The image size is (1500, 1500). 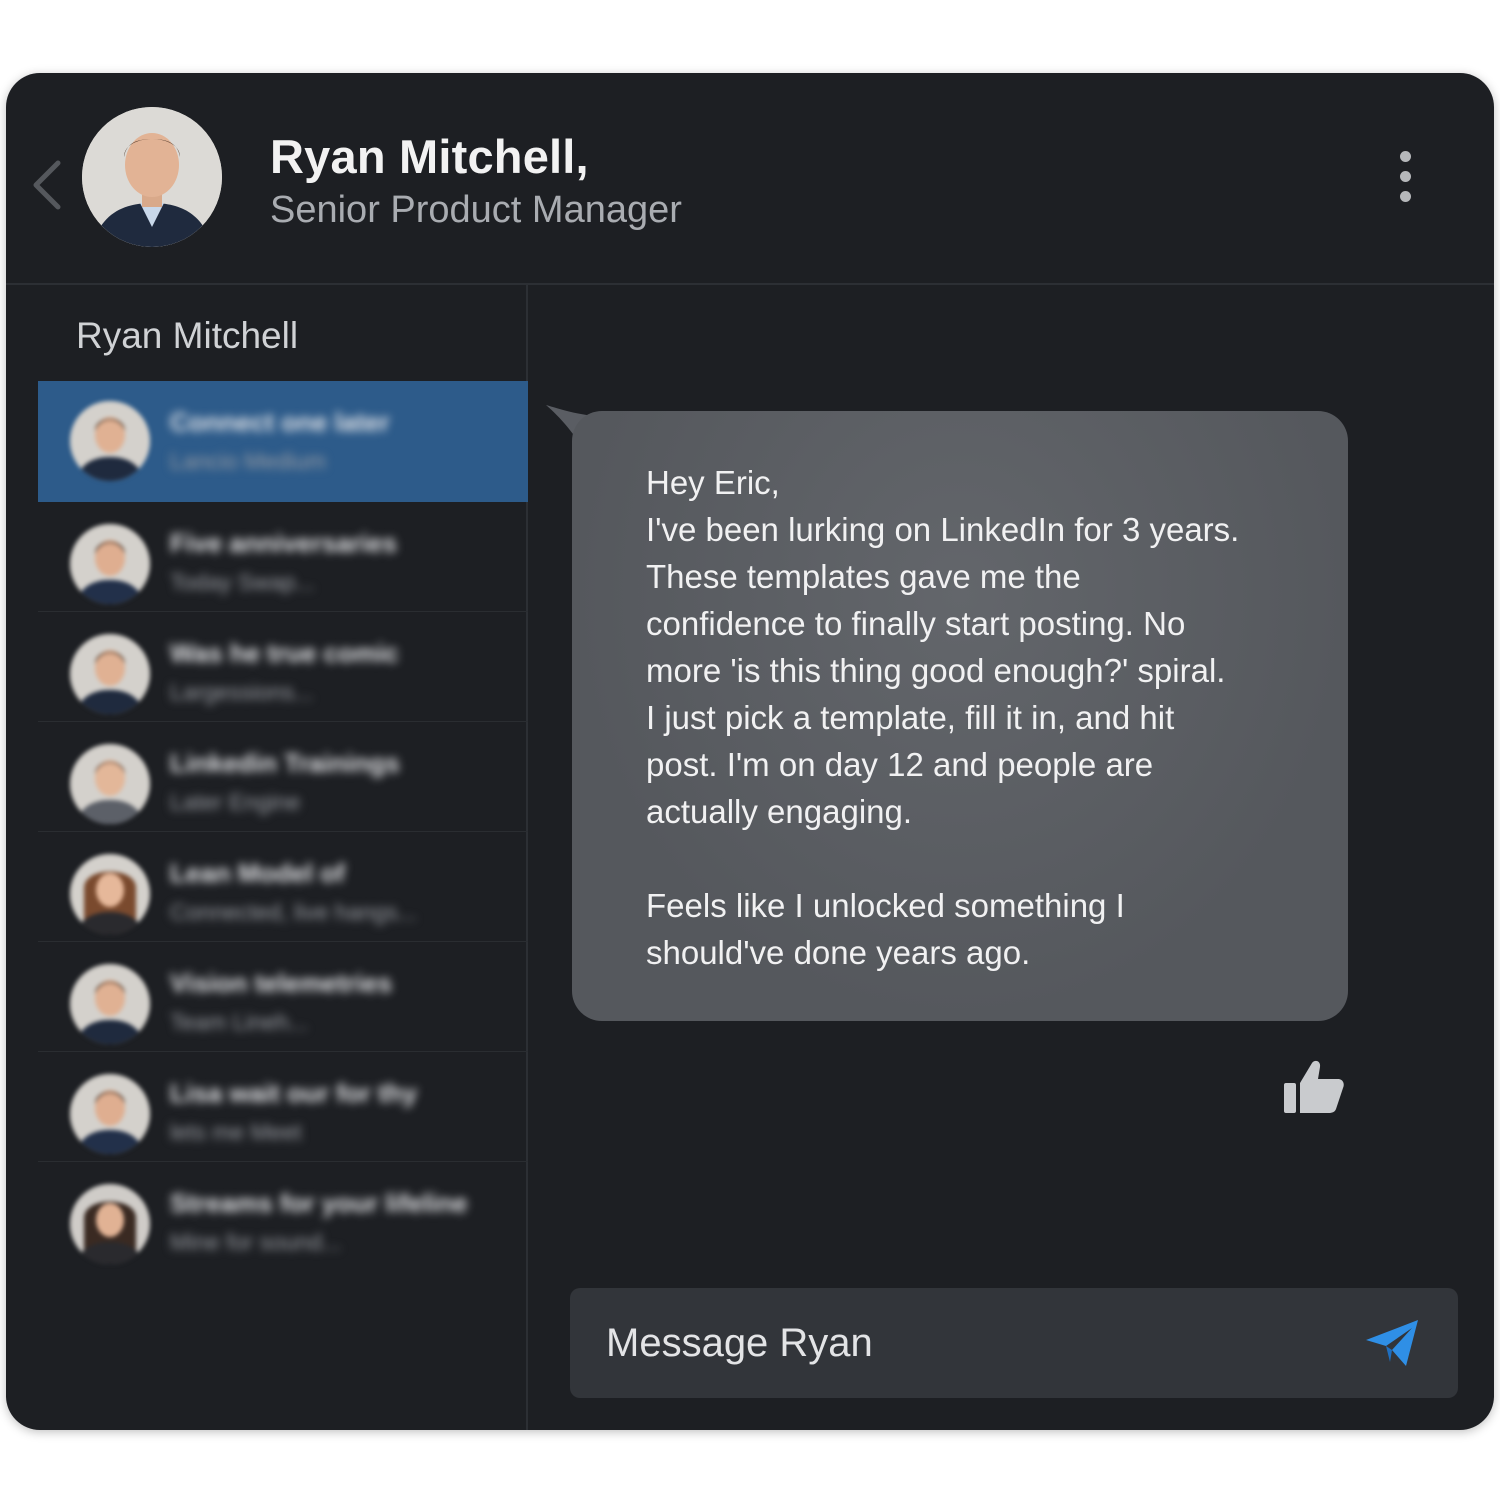 I want to click on like-button, so click(x=1314, y=1087).